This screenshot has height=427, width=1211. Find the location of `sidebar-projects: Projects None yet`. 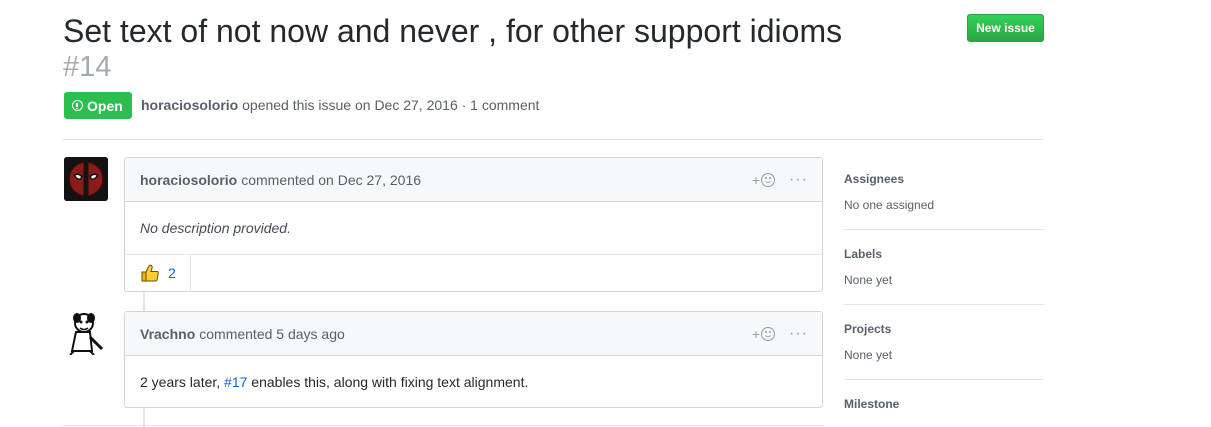

sidebar-projects: Projects None yet is located at coordinates (944, 342).